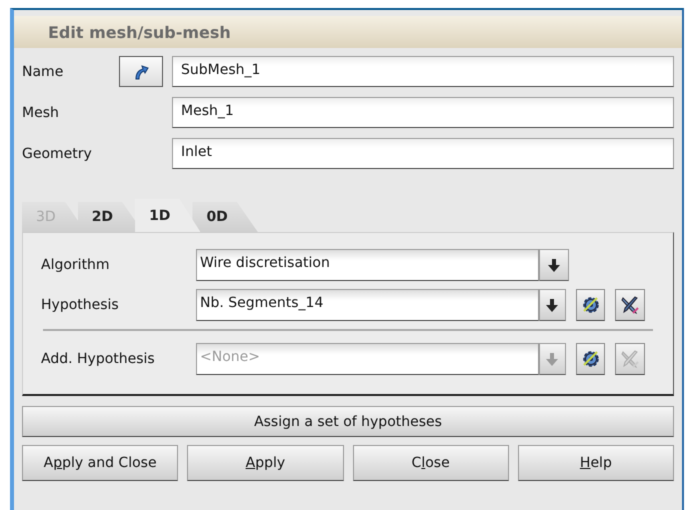 The image size is (690, 510). I want to click on row-label: Algorithm, so click(76, 265).